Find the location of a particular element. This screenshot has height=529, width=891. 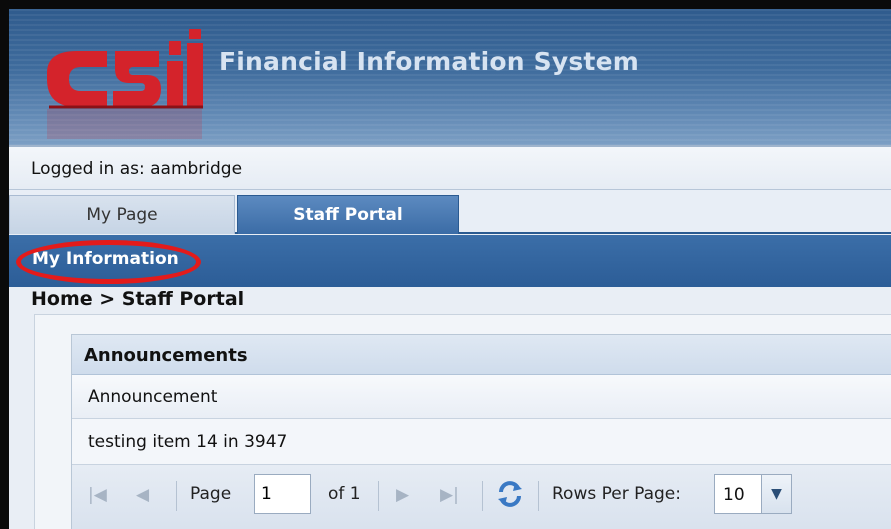

refresh-icon is located at coordinates (510, 494).